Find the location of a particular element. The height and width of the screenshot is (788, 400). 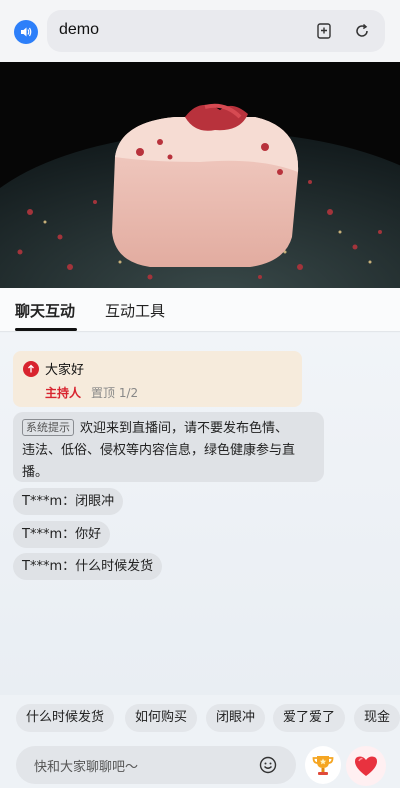

tab-bar: 聊天互动 互动工具 is located at coordinates (200, 310).